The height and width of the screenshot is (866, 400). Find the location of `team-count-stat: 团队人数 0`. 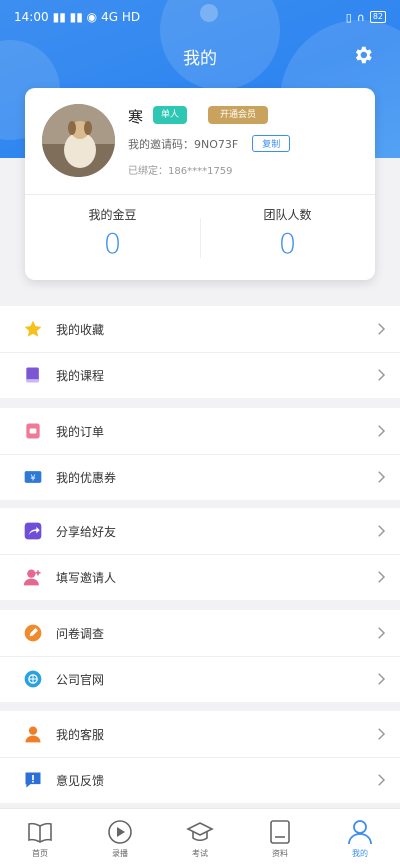

team-count-stat: 团队人数 0 is located at coordinates (287, 233).